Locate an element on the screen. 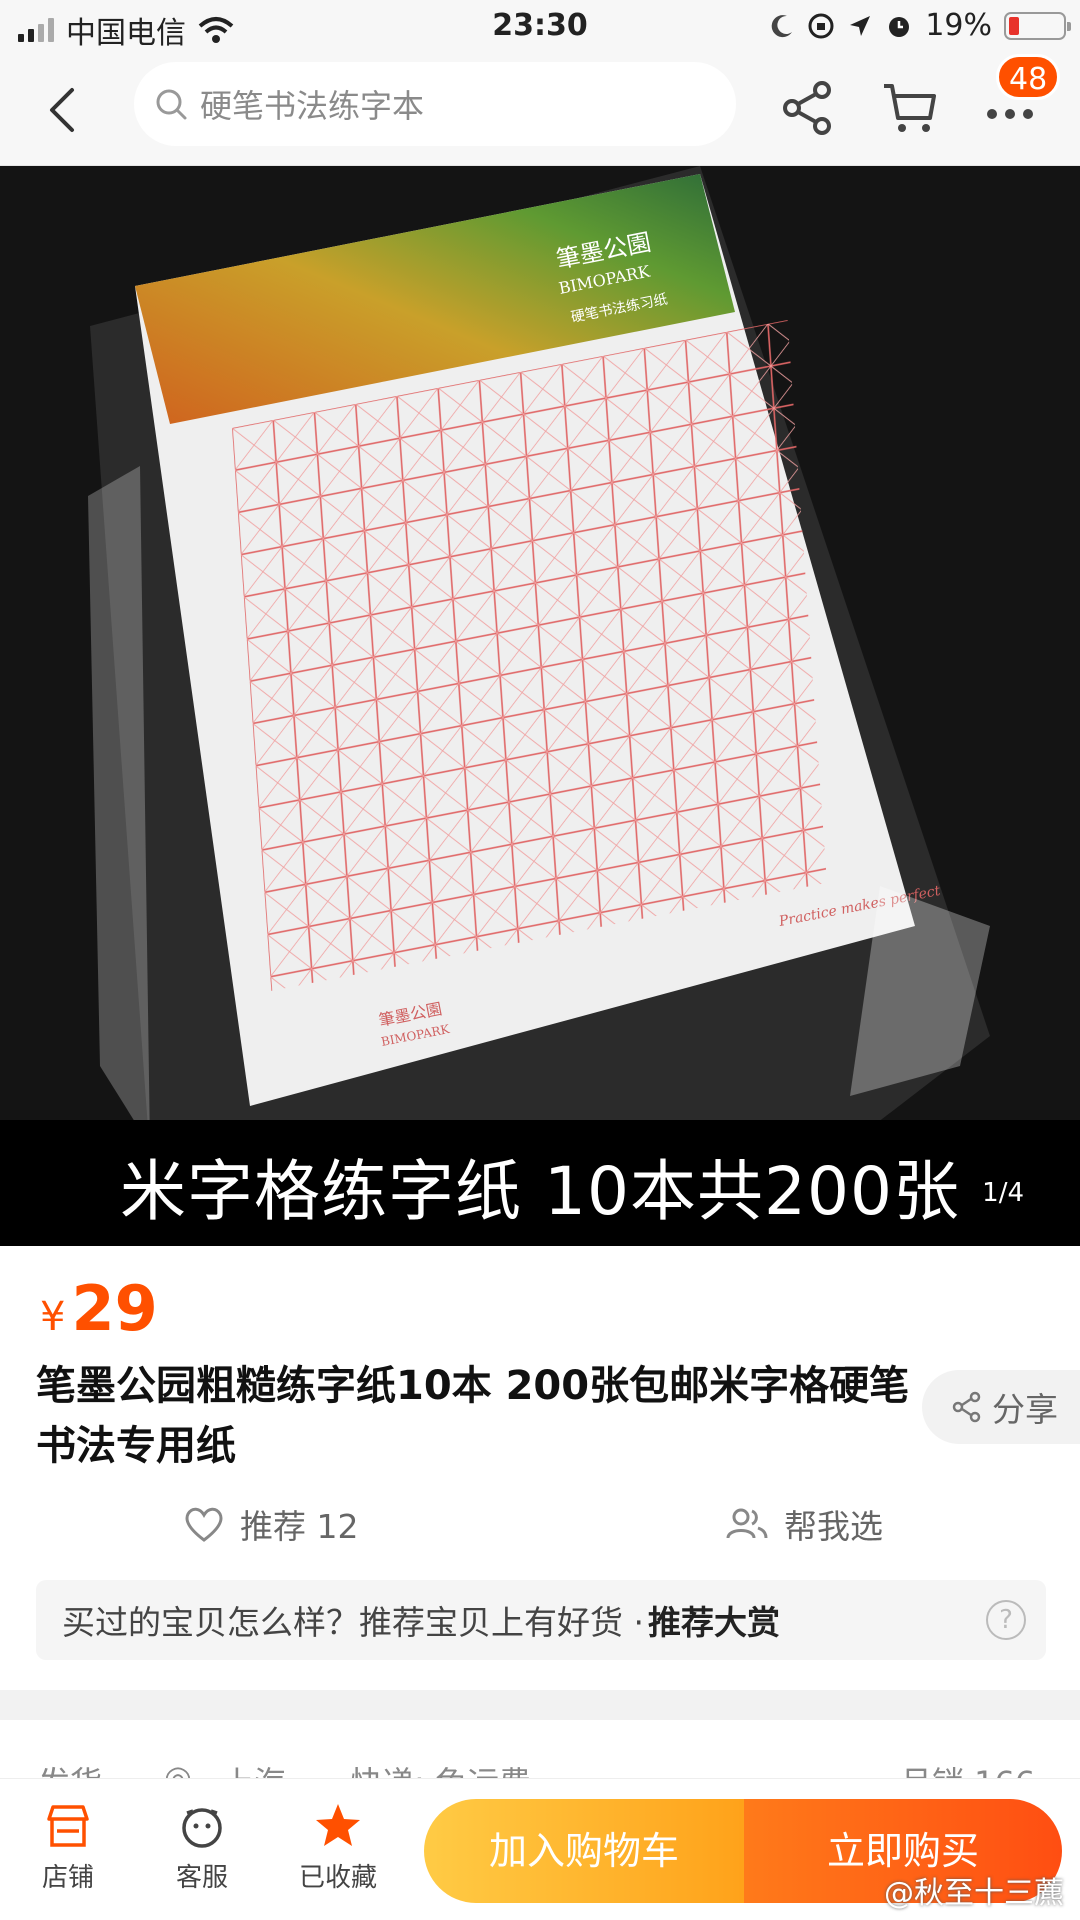 The image size is (1080, 1920). image-page-indicator: 1/4 is located at coordinates (1003, 1193).